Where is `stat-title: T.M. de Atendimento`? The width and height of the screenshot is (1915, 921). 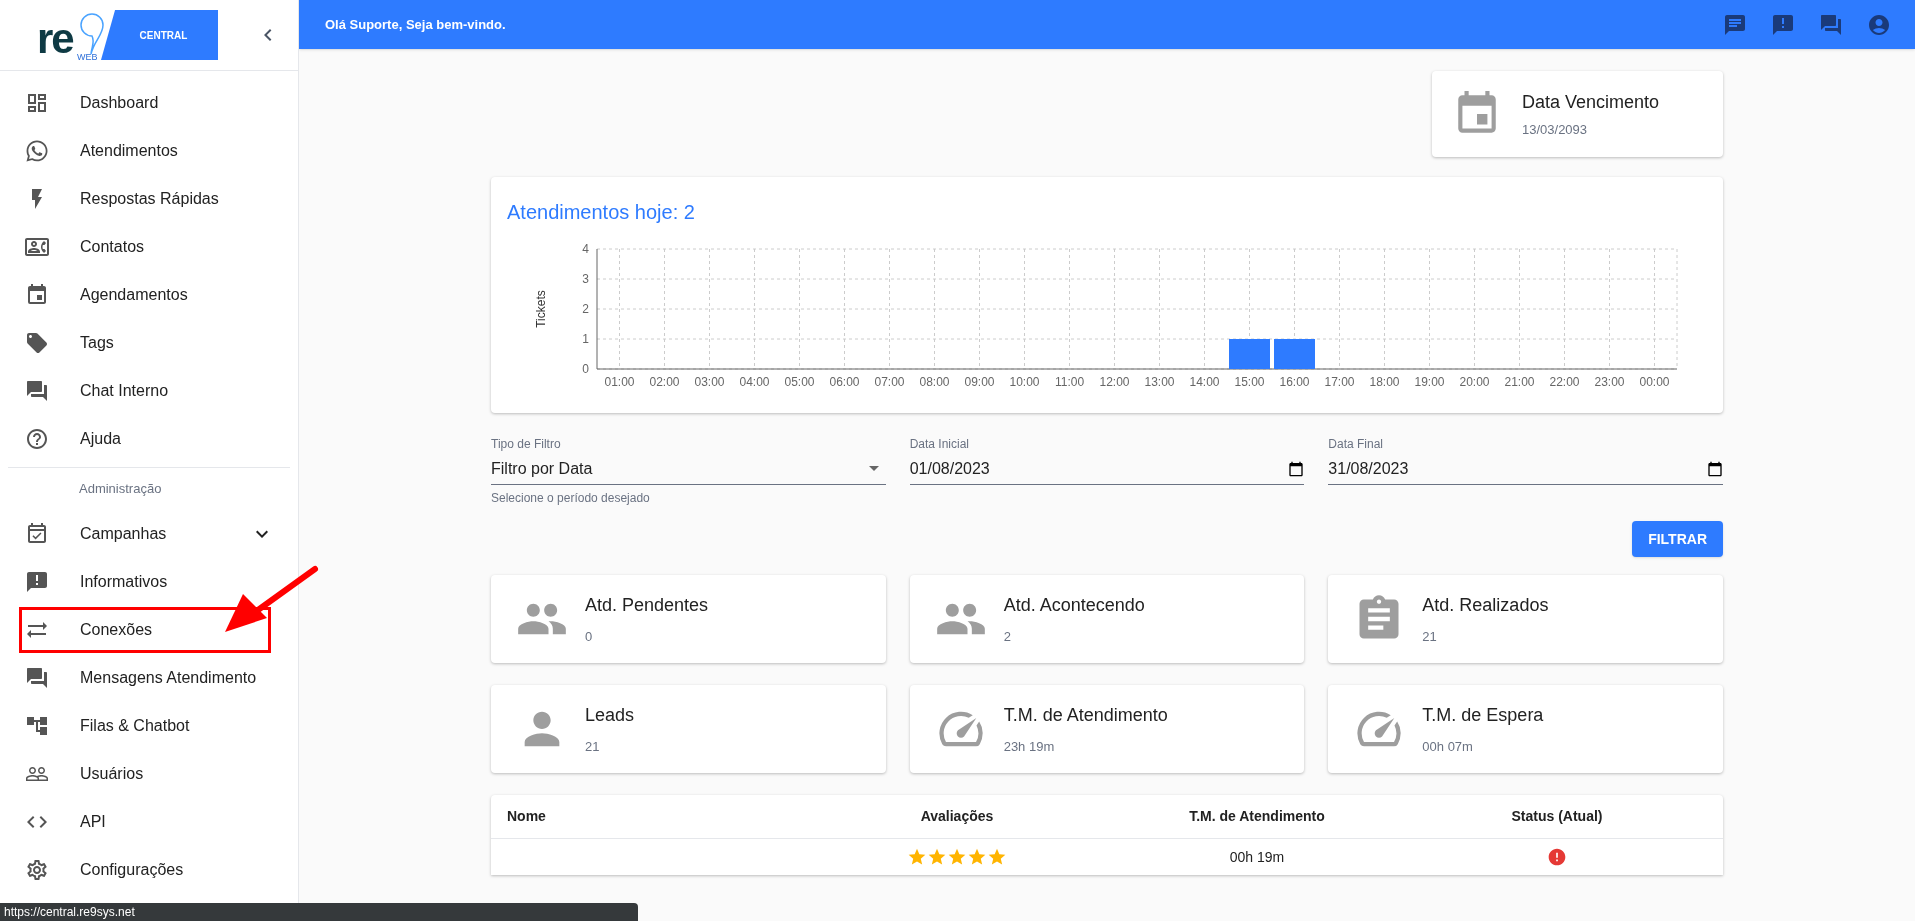 stat-title: T.M. de Atendimento is located at coordinates (1085, 715).